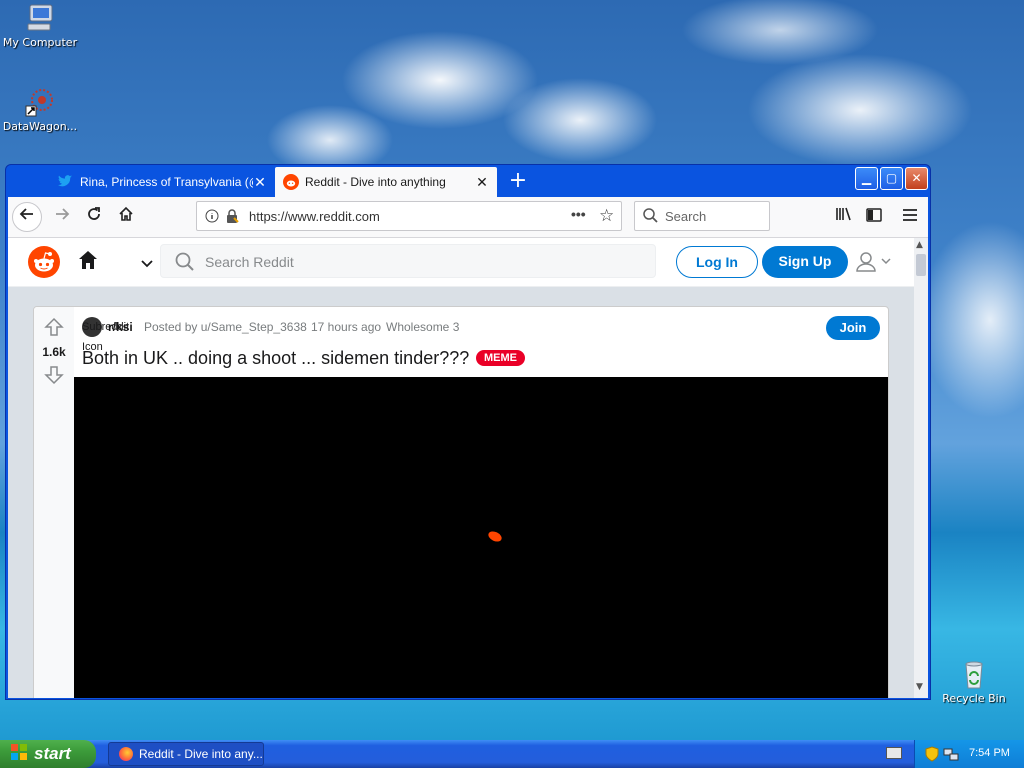  I want to click on tab-reddit: Reddit - Dive into anything ✕, so click(386, 182).